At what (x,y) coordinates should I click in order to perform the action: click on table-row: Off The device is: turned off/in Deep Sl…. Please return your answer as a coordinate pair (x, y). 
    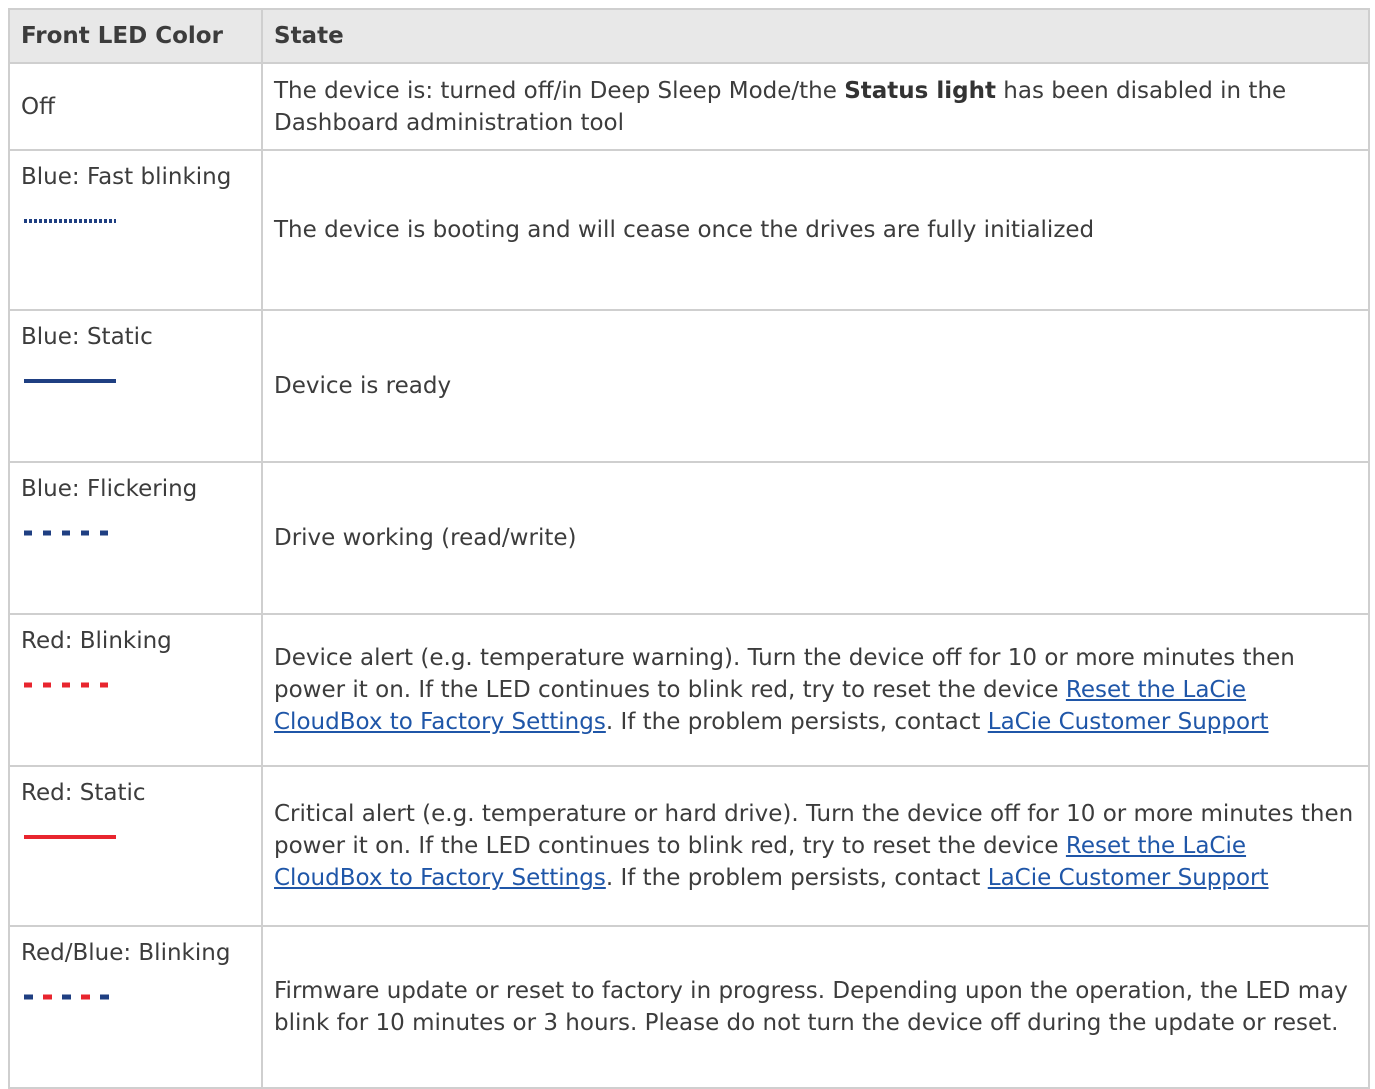
    Looking at the image, I should click on (689, 106).